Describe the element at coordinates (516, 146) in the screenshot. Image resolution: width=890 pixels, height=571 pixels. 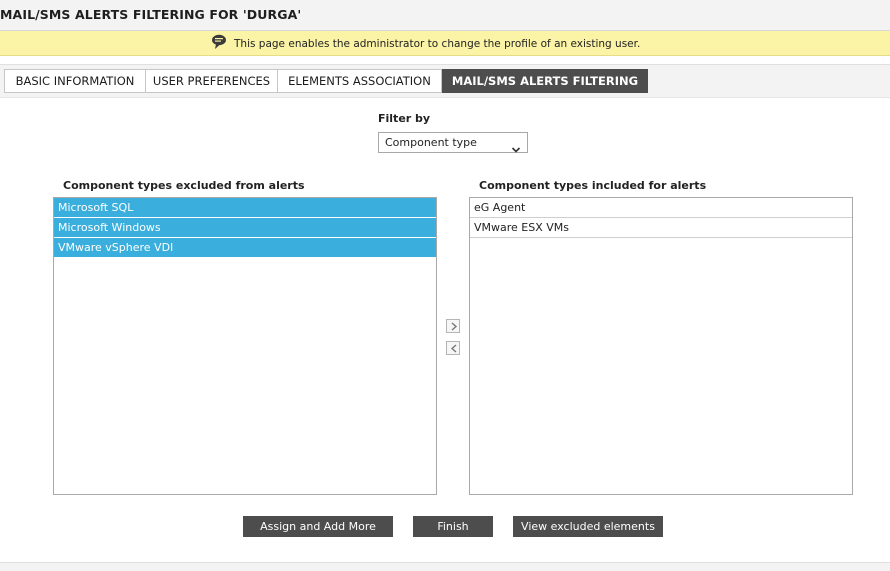
I see `chevron-down-icon` at that location.